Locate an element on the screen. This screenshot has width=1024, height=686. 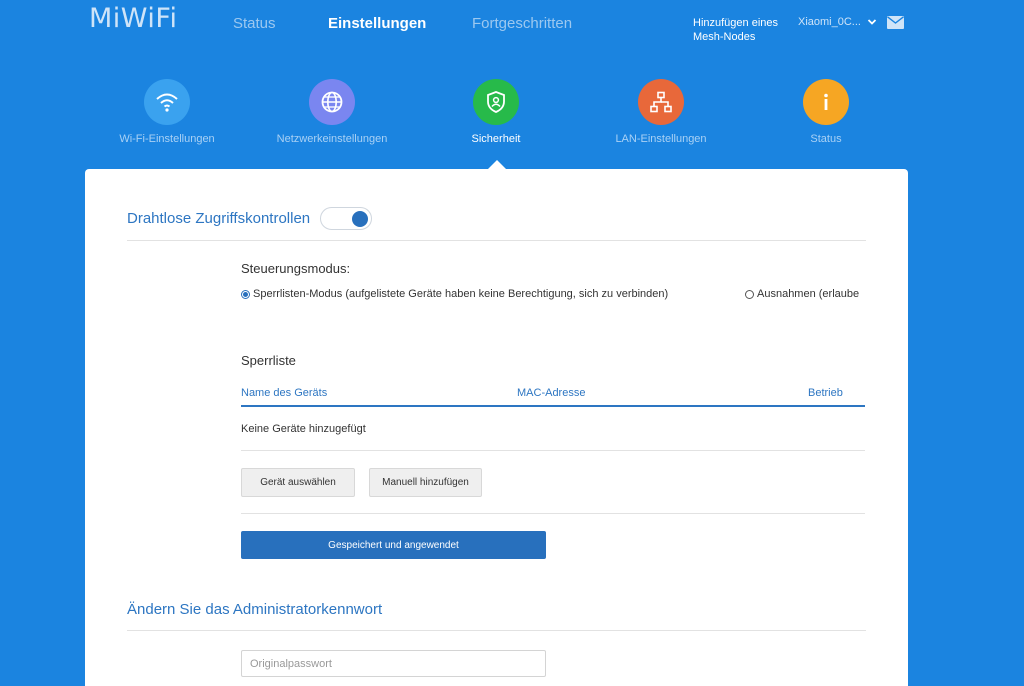
select-device-button: Gerät auswählen is located at coordinates (298, 482).